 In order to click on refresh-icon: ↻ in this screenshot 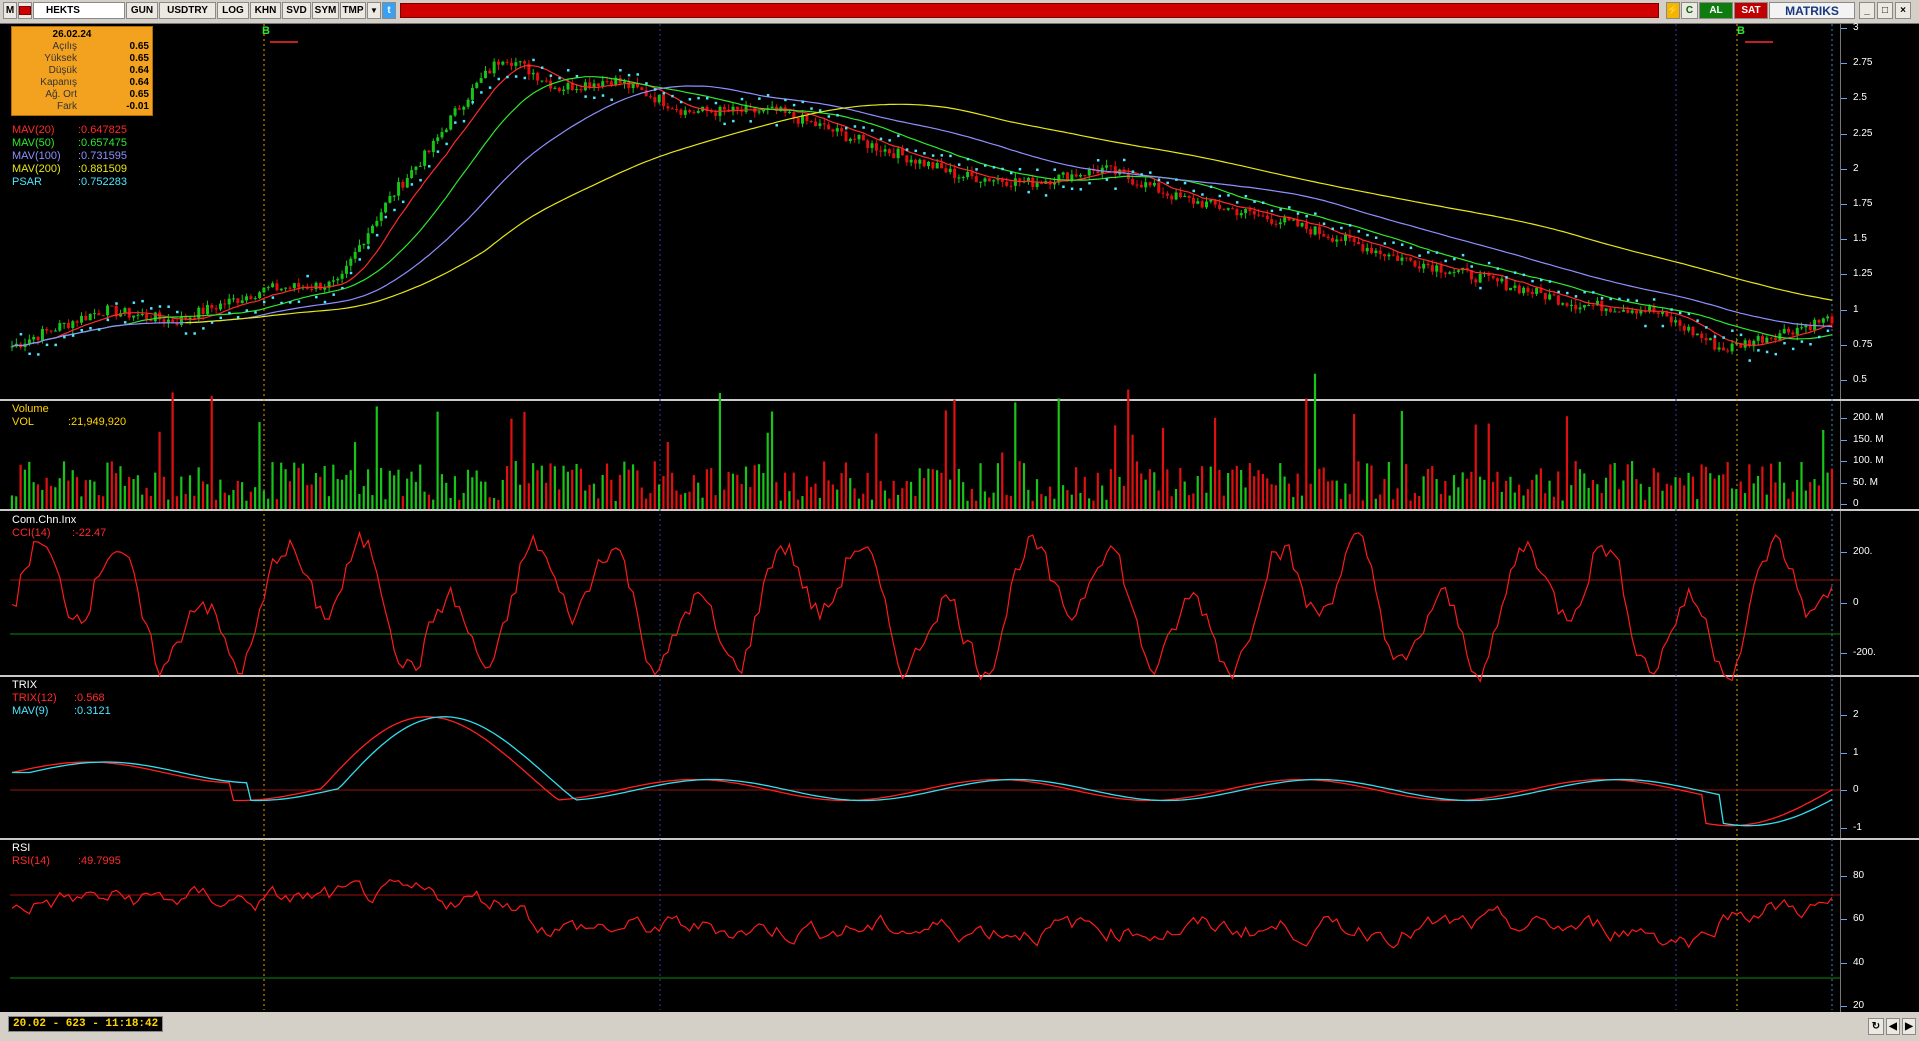, I will do `click(1876, 1026)`.